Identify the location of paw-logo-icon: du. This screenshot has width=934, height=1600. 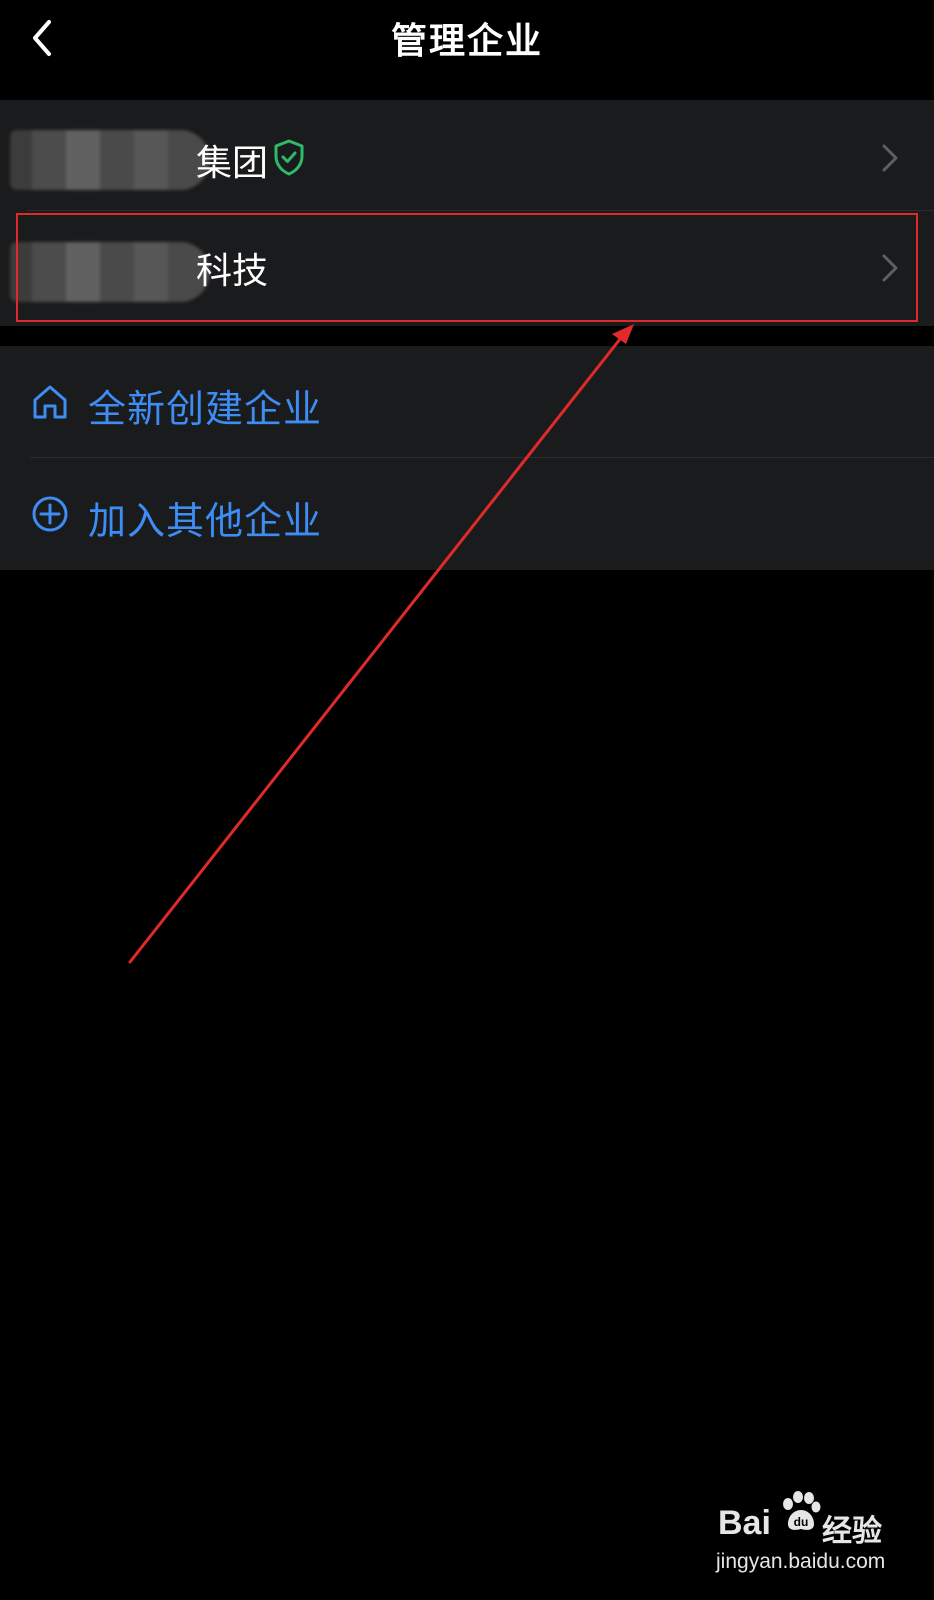
(802, 1510).